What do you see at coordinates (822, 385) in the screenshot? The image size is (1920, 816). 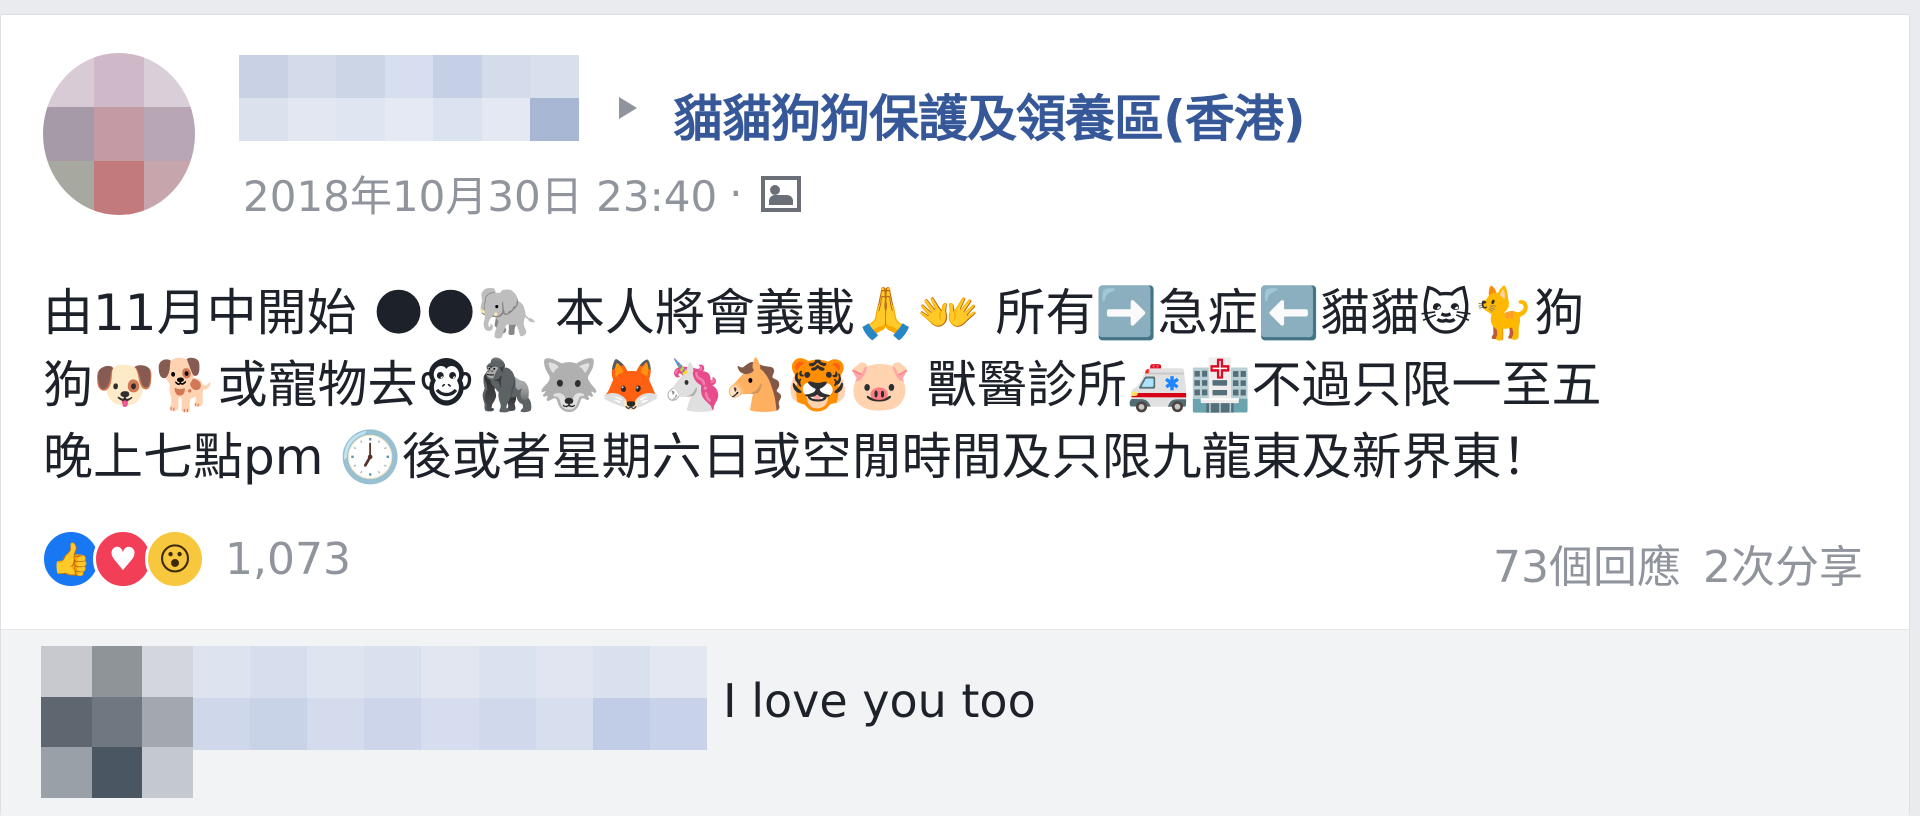 I see `post-text-line: 狗🐶🐕或寵物去🐵🦍🐺🦊🦄🐴🐯🐷 獸醫診所🚑🏥不過只限一至五` at bounding box center [822, 385].